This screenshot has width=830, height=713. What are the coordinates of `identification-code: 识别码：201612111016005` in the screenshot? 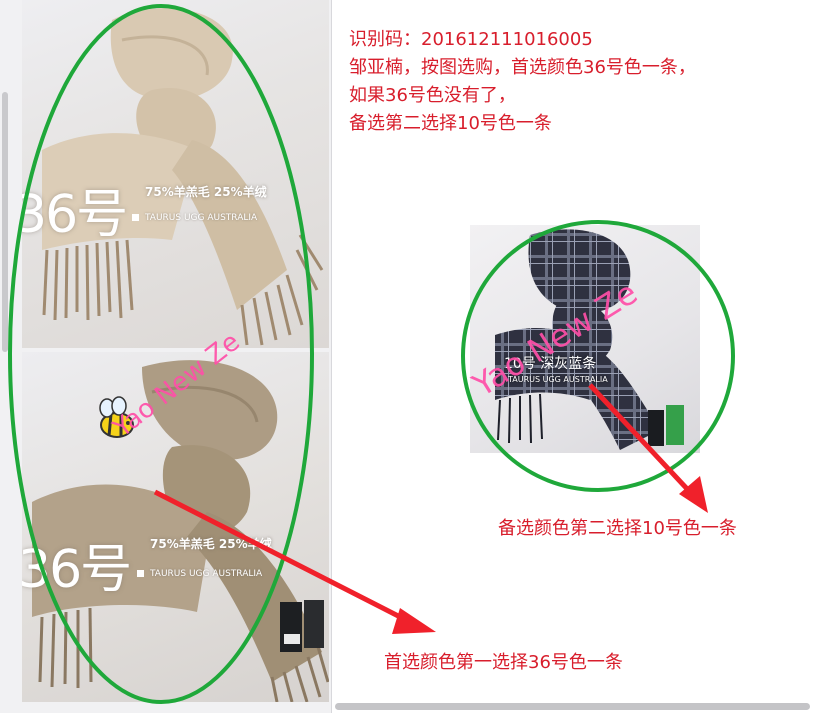 It's located at (471, 39).